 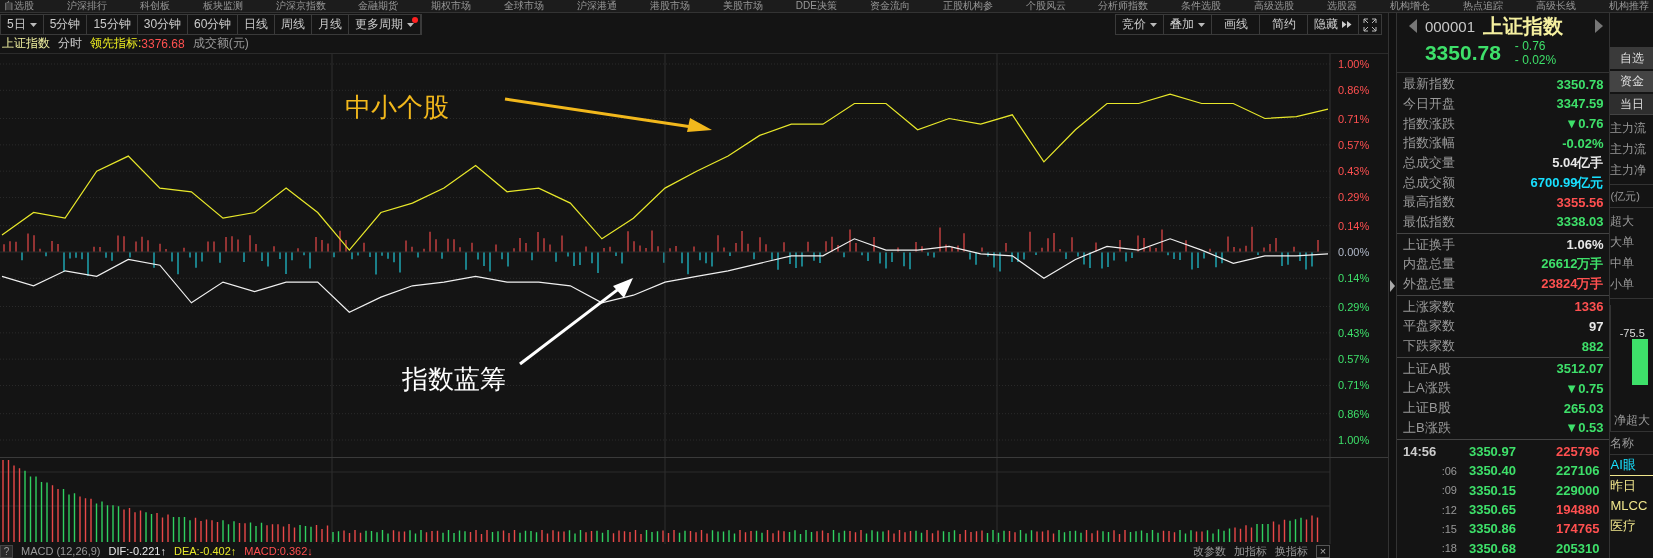 I want to click on left-arrow-icon, so click(x=1412, y=26).